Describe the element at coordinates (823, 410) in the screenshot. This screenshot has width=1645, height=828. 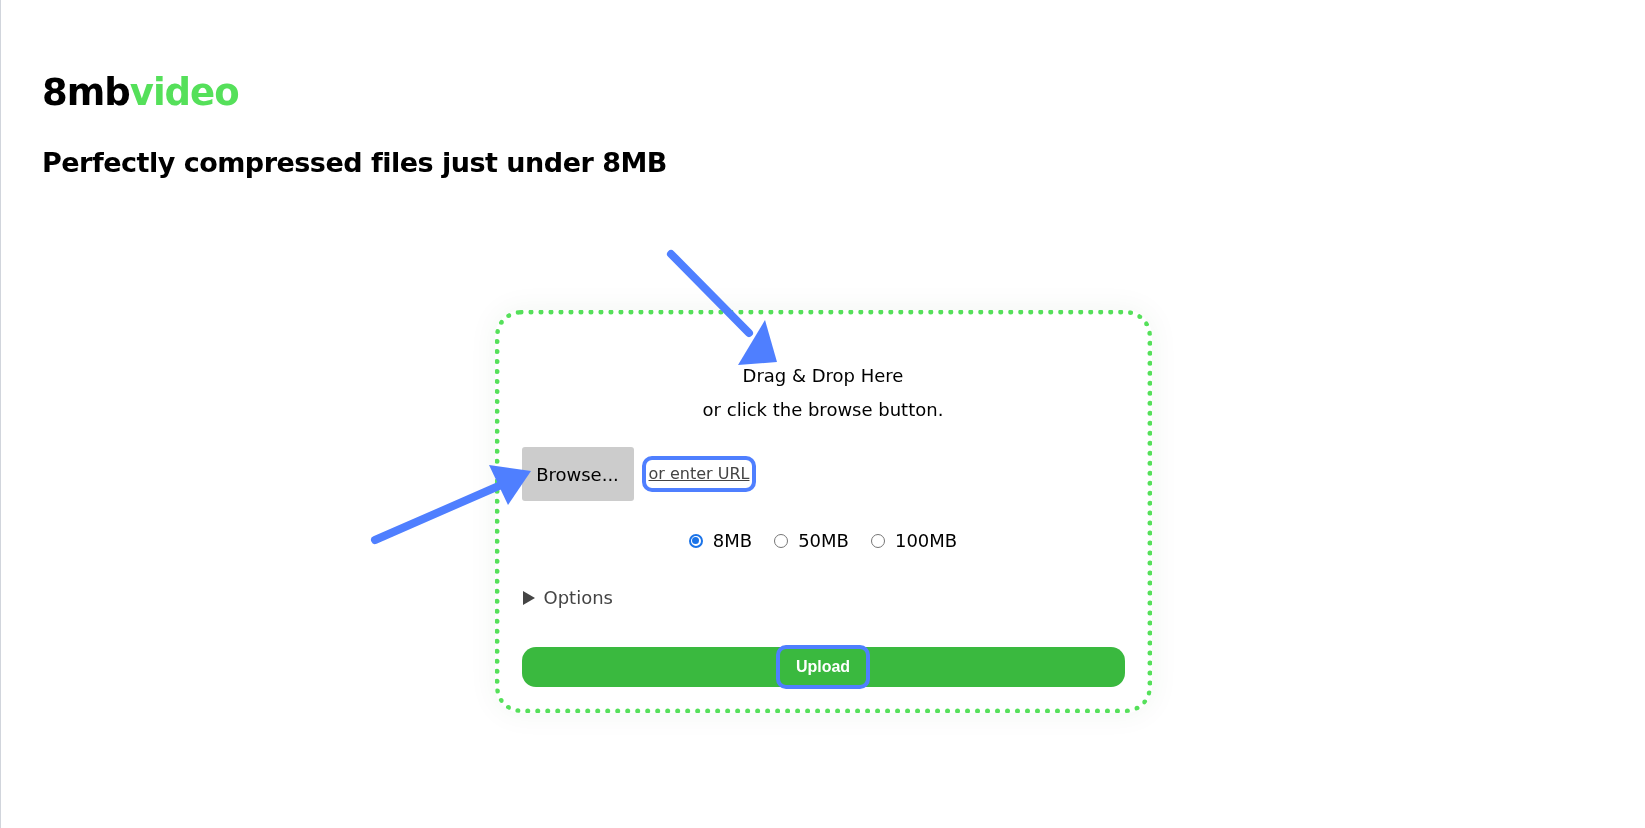
I see `drop-hint: or click the browse button.` at that location.